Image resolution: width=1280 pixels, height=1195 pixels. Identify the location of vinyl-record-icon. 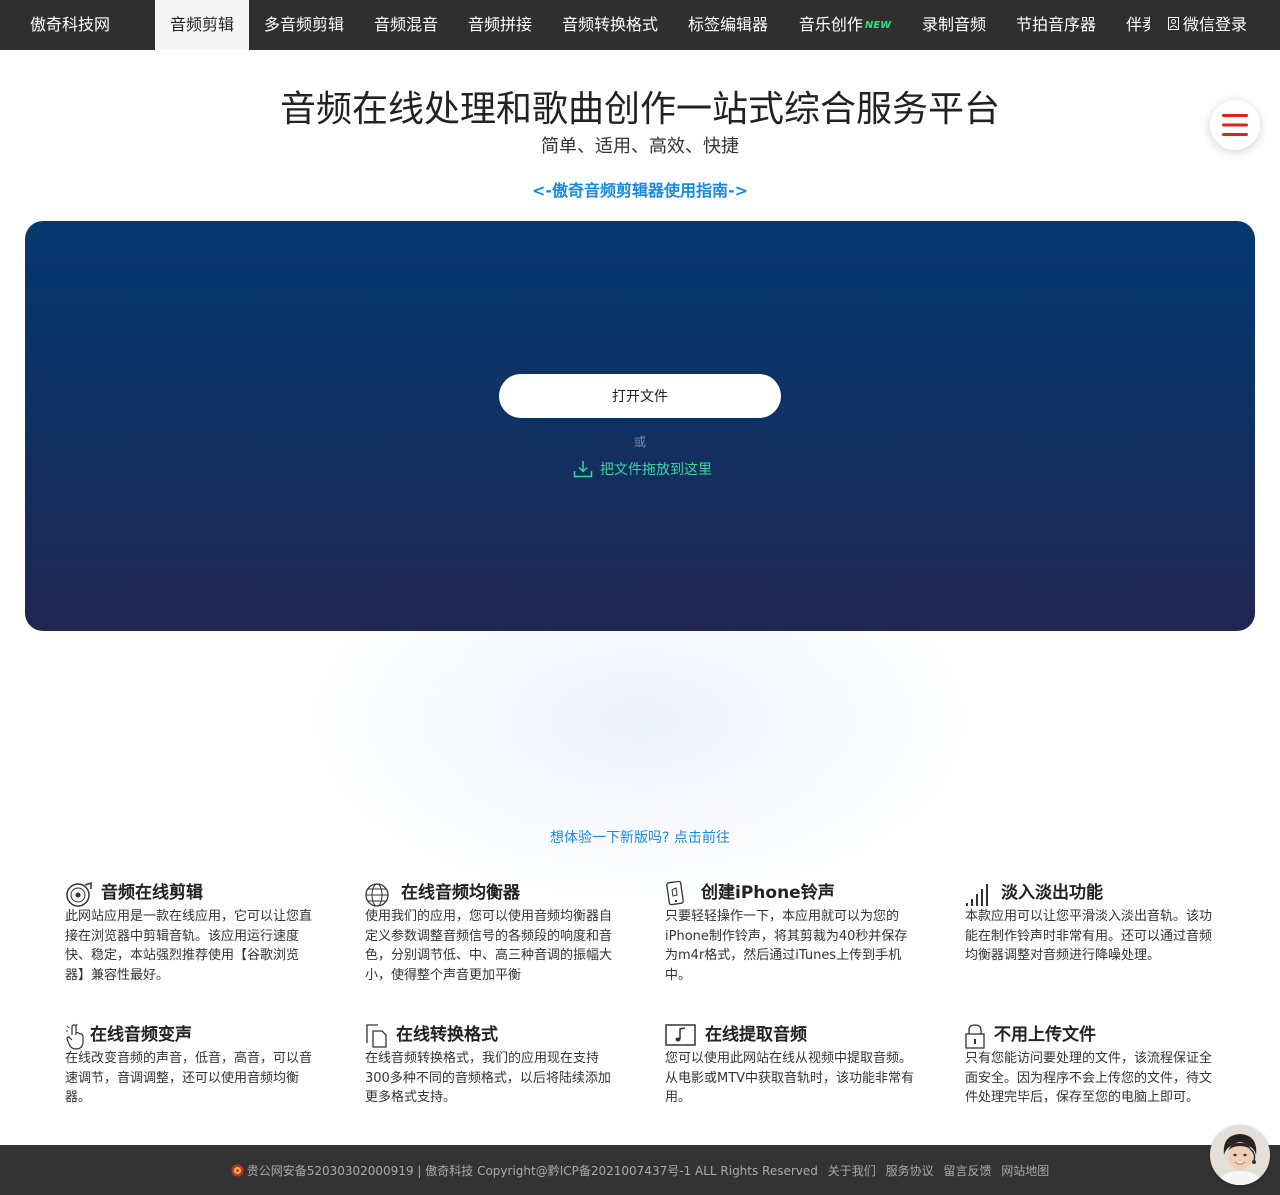
(79, 894).